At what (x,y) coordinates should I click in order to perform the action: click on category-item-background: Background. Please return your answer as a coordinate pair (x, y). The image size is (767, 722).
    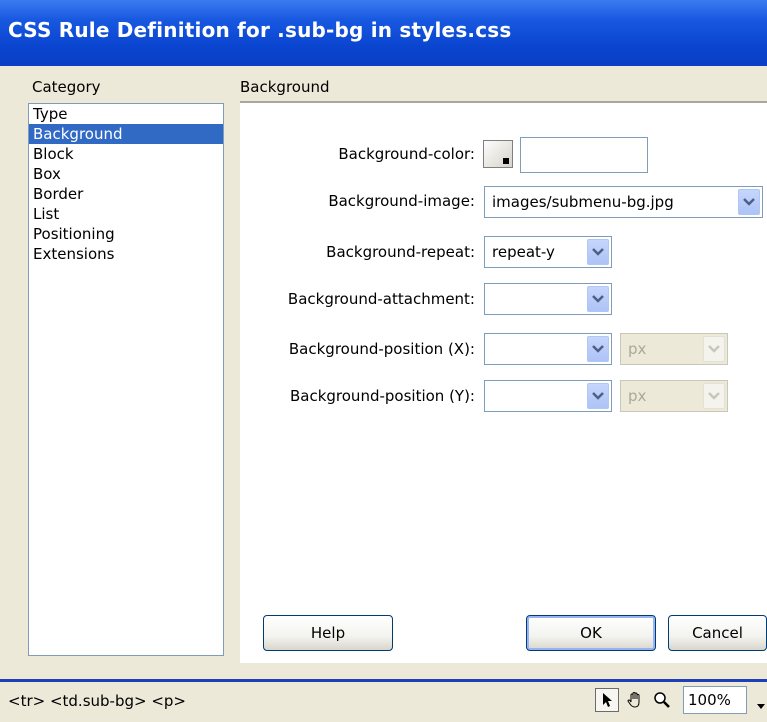
    Looking at the image, I should click on (126, 134).